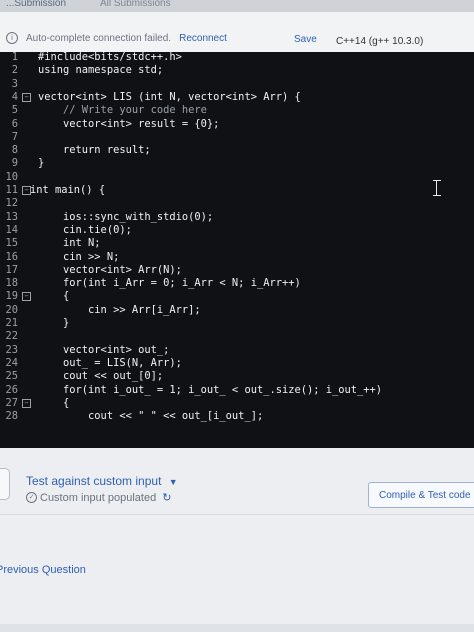 The width and height of the screenshot is (474, 632). Describe the element at coordinates (421, 495) in the screenshot. I see `compile-test-button: Compile & Test code` at that location.